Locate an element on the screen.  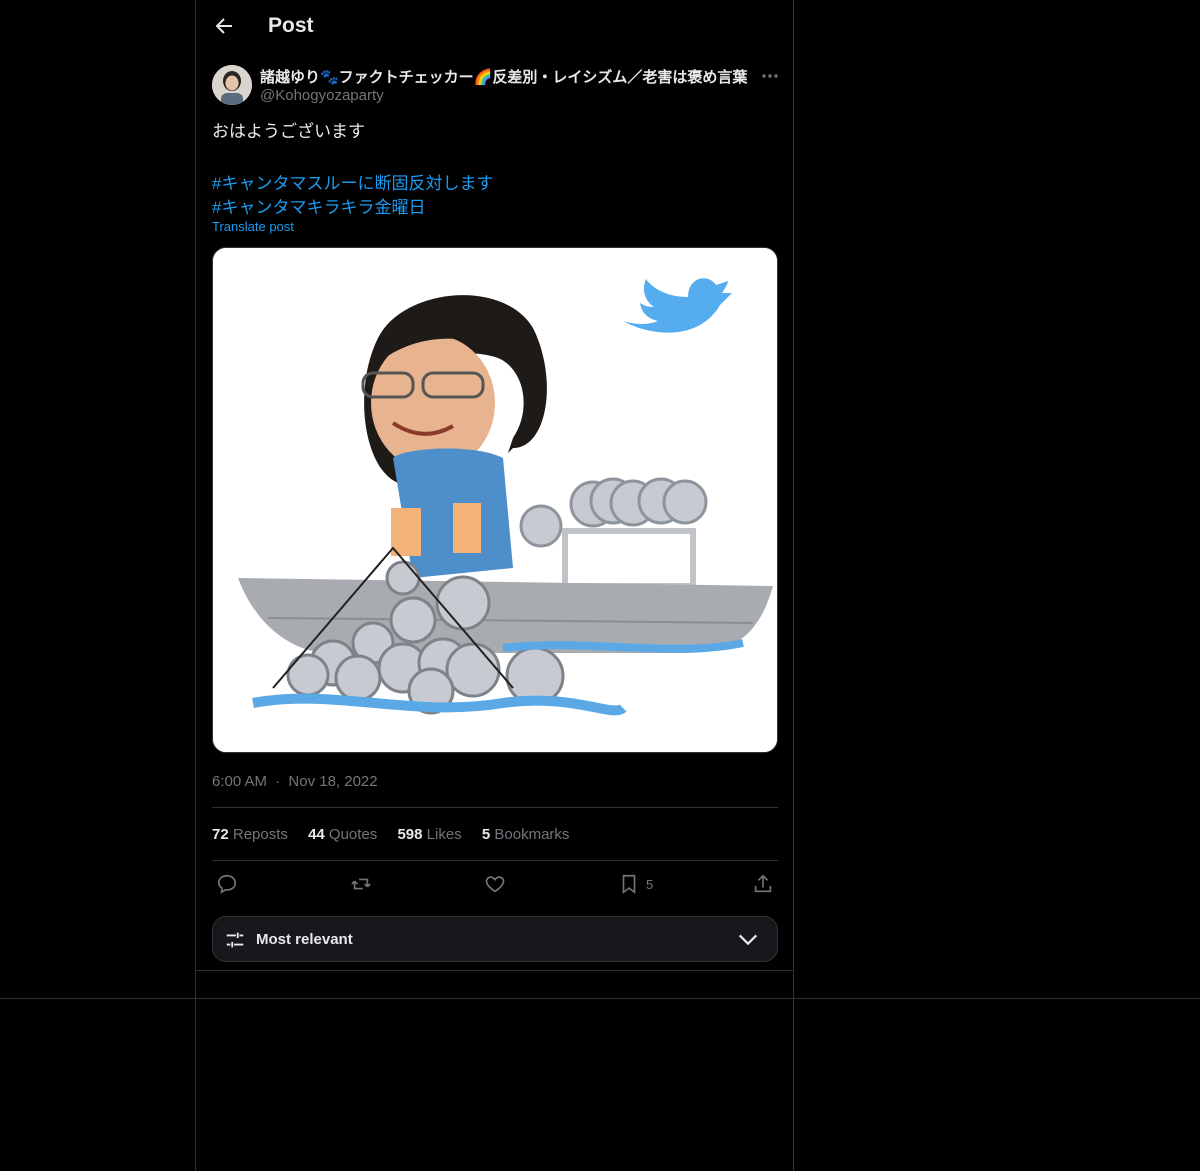
bookmark-button: 5 is located at coordinates (635, 884).